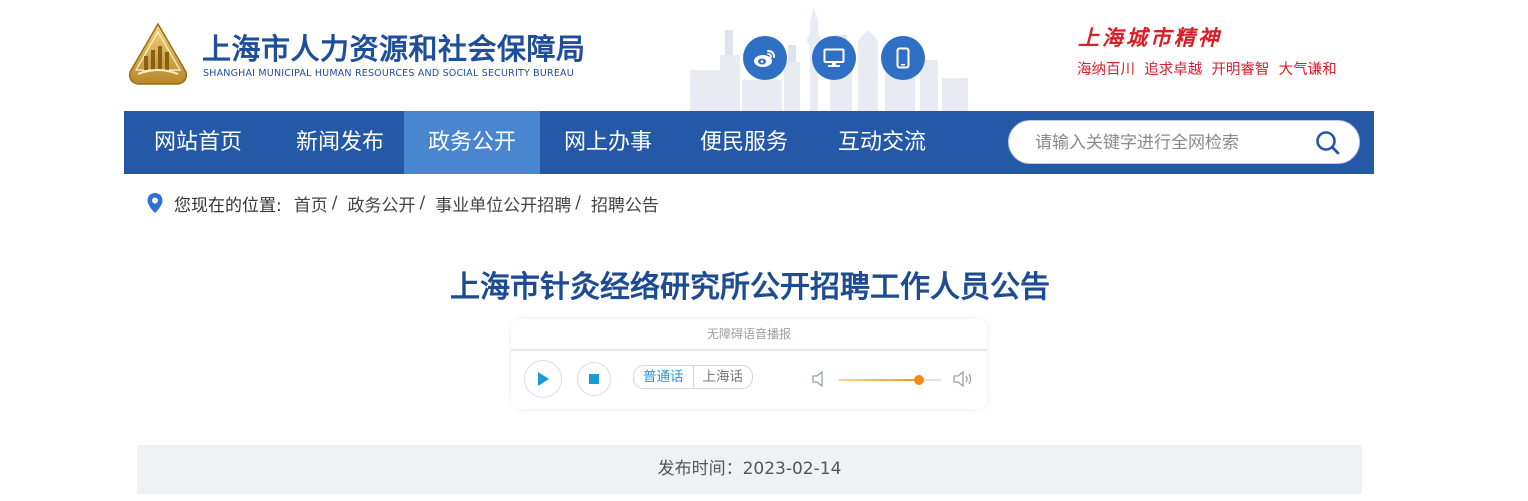 Image resolution: width=1528 pixels, height=501 pixels. What do you see at coordinates (625, 203) in the screenshot?
I see `breadcrumb-recruitment-notice: 招聘公告` at bounding box center [625, 203].